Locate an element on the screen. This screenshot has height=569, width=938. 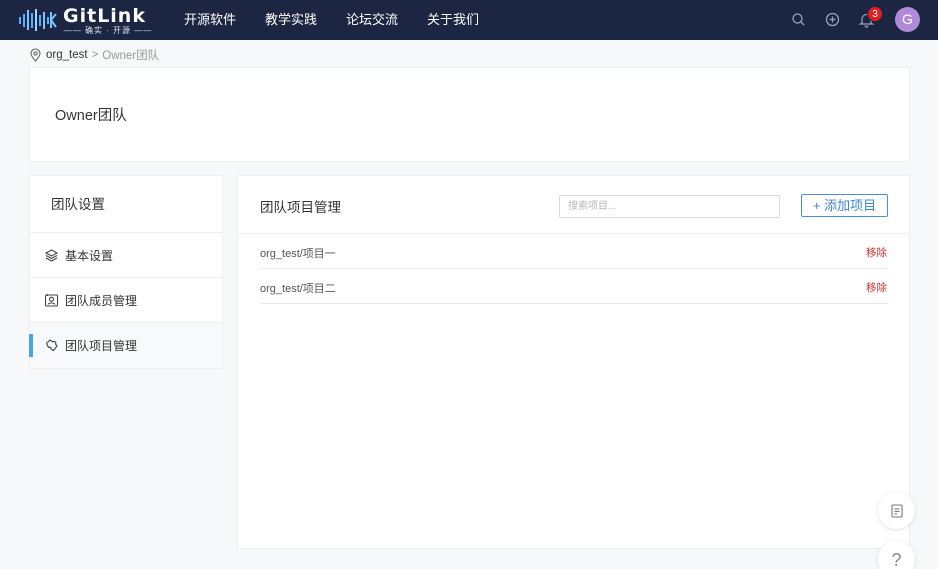
location-pin-icon is located at coordinates (35, 55).